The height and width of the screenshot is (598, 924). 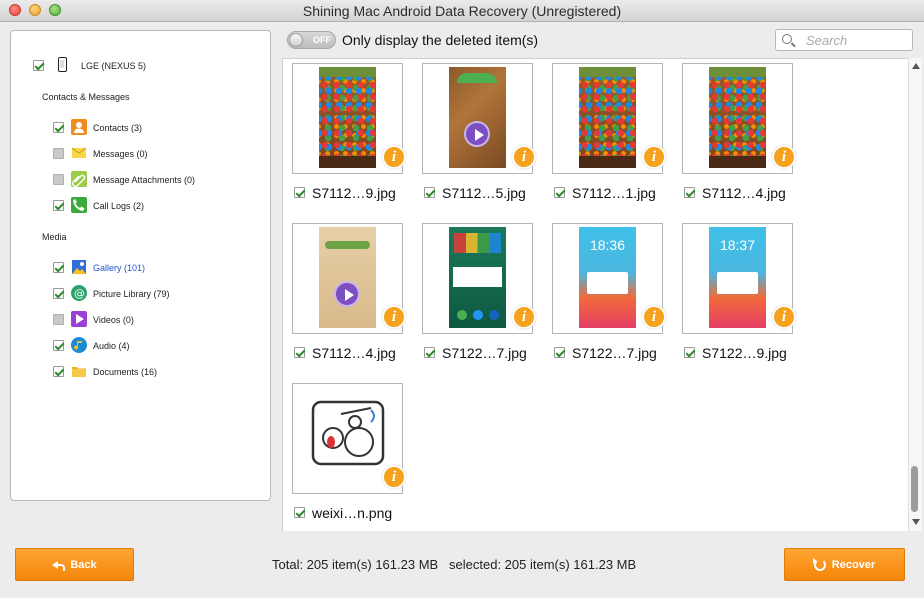 I want to click on gallery-checkbox, so click(x=58, y=267).